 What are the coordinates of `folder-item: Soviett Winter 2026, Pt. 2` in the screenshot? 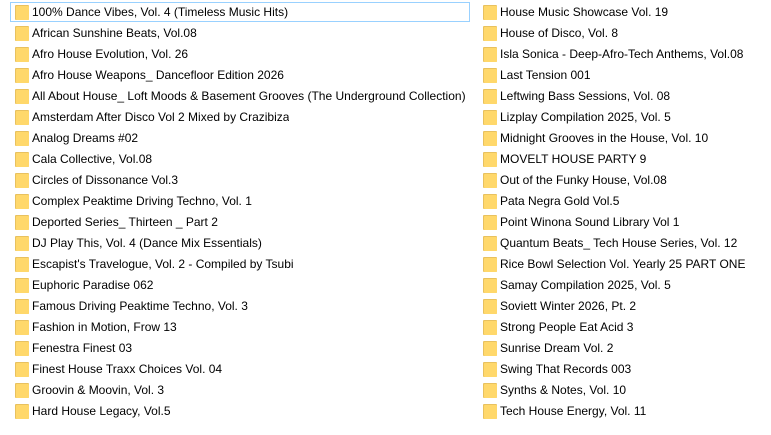 It's located at (623, 306).